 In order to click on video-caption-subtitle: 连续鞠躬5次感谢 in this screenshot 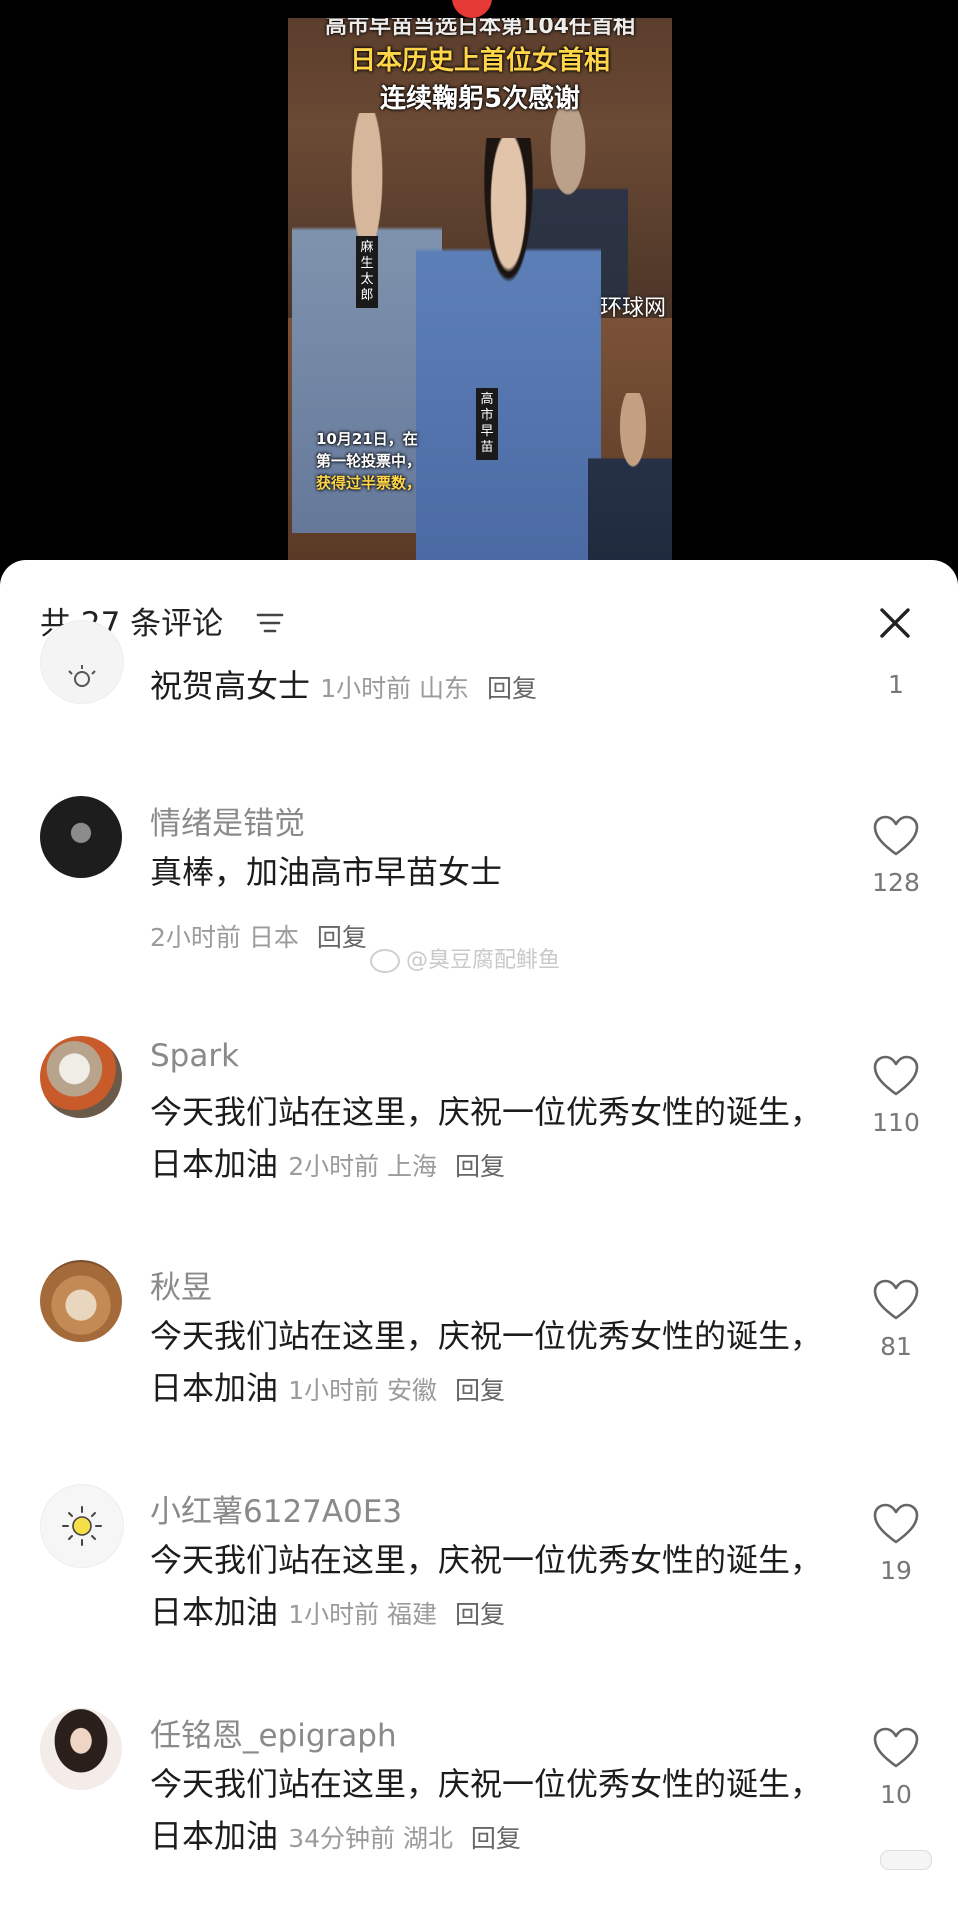, I will do `click(480, 99)`.